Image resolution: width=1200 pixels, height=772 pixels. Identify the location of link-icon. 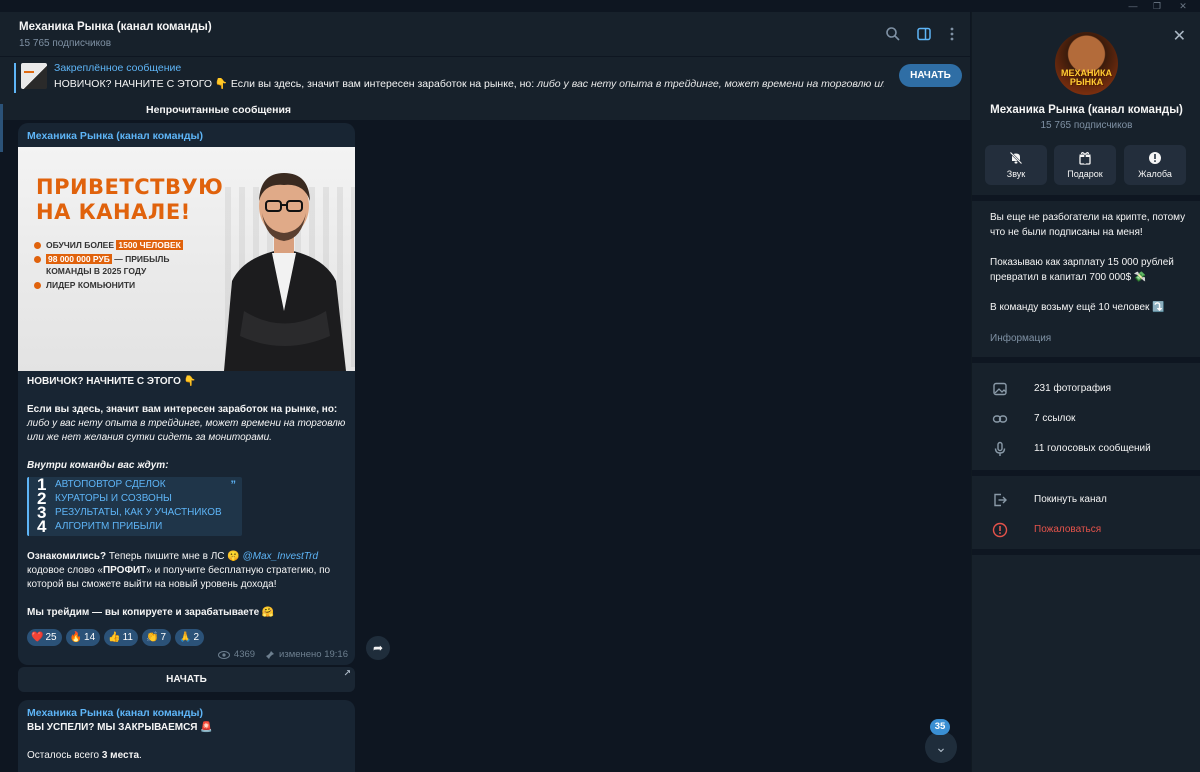
(1000, 419).